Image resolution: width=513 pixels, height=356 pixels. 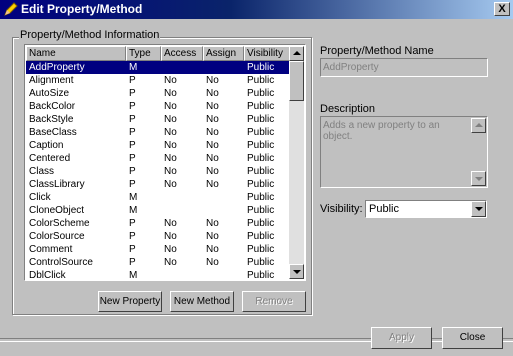 I want to click on chevron-down-icon, so click(x=479, y=209).